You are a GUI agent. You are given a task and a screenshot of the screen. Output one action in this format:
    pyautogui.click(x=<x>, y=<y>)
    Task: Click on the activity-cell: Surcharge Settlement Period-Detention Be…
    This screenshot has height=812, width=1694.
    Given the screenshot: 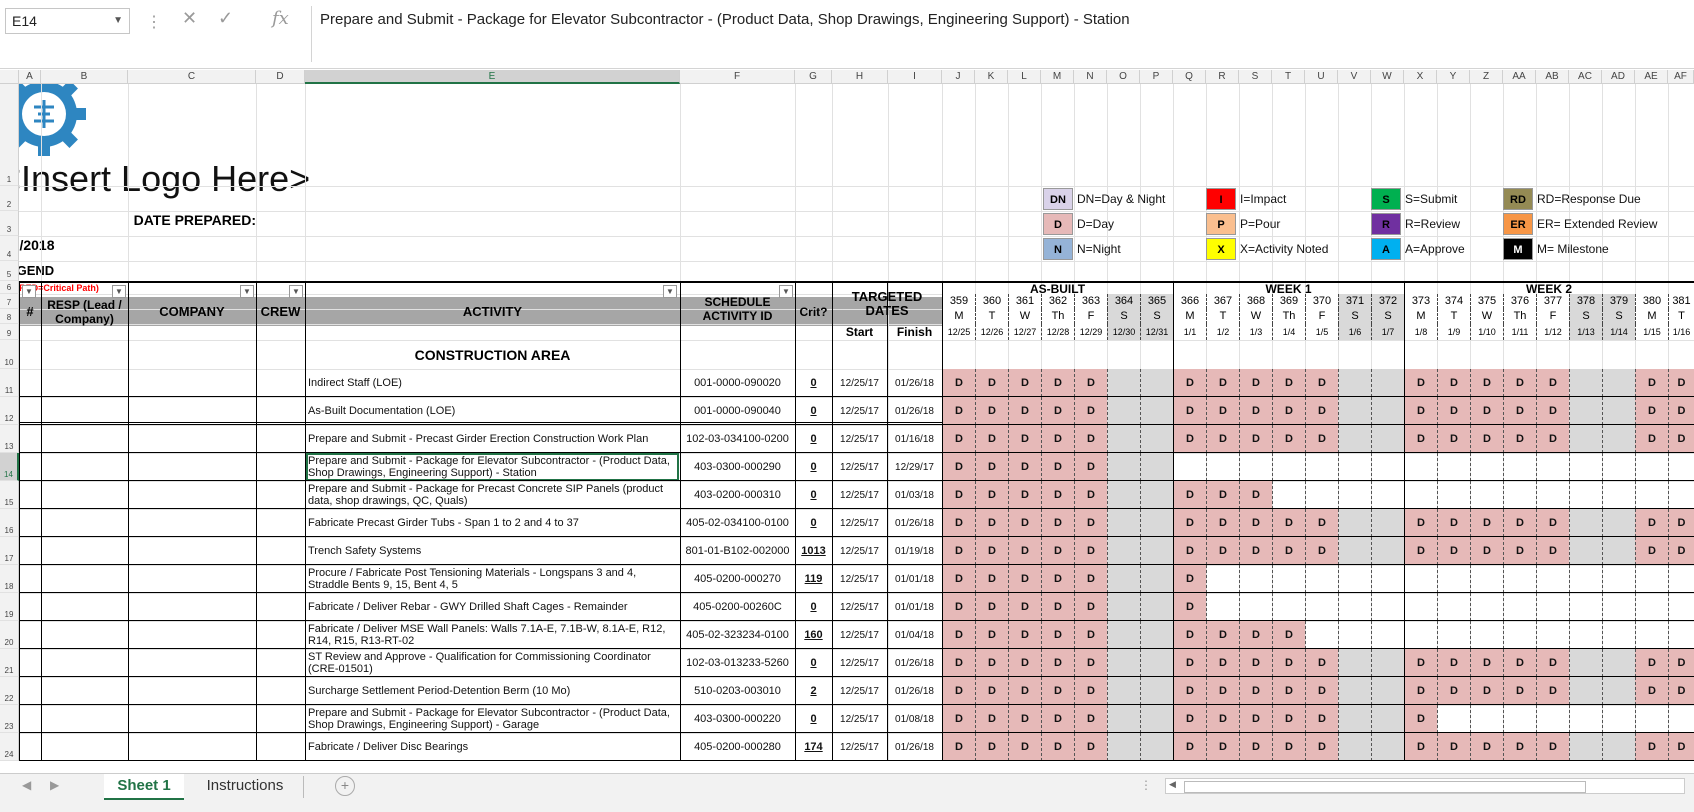 What is the action you would take?
    pyautogui.click(x=492, y=691)
    